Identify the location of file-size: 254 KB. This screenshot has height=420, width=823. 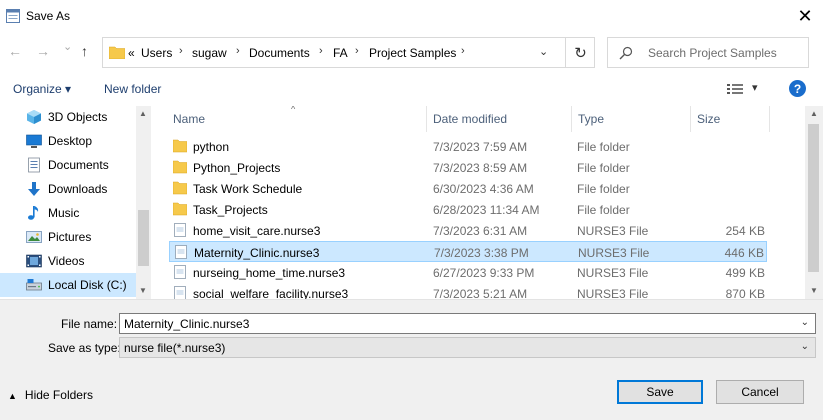
(745, 231).